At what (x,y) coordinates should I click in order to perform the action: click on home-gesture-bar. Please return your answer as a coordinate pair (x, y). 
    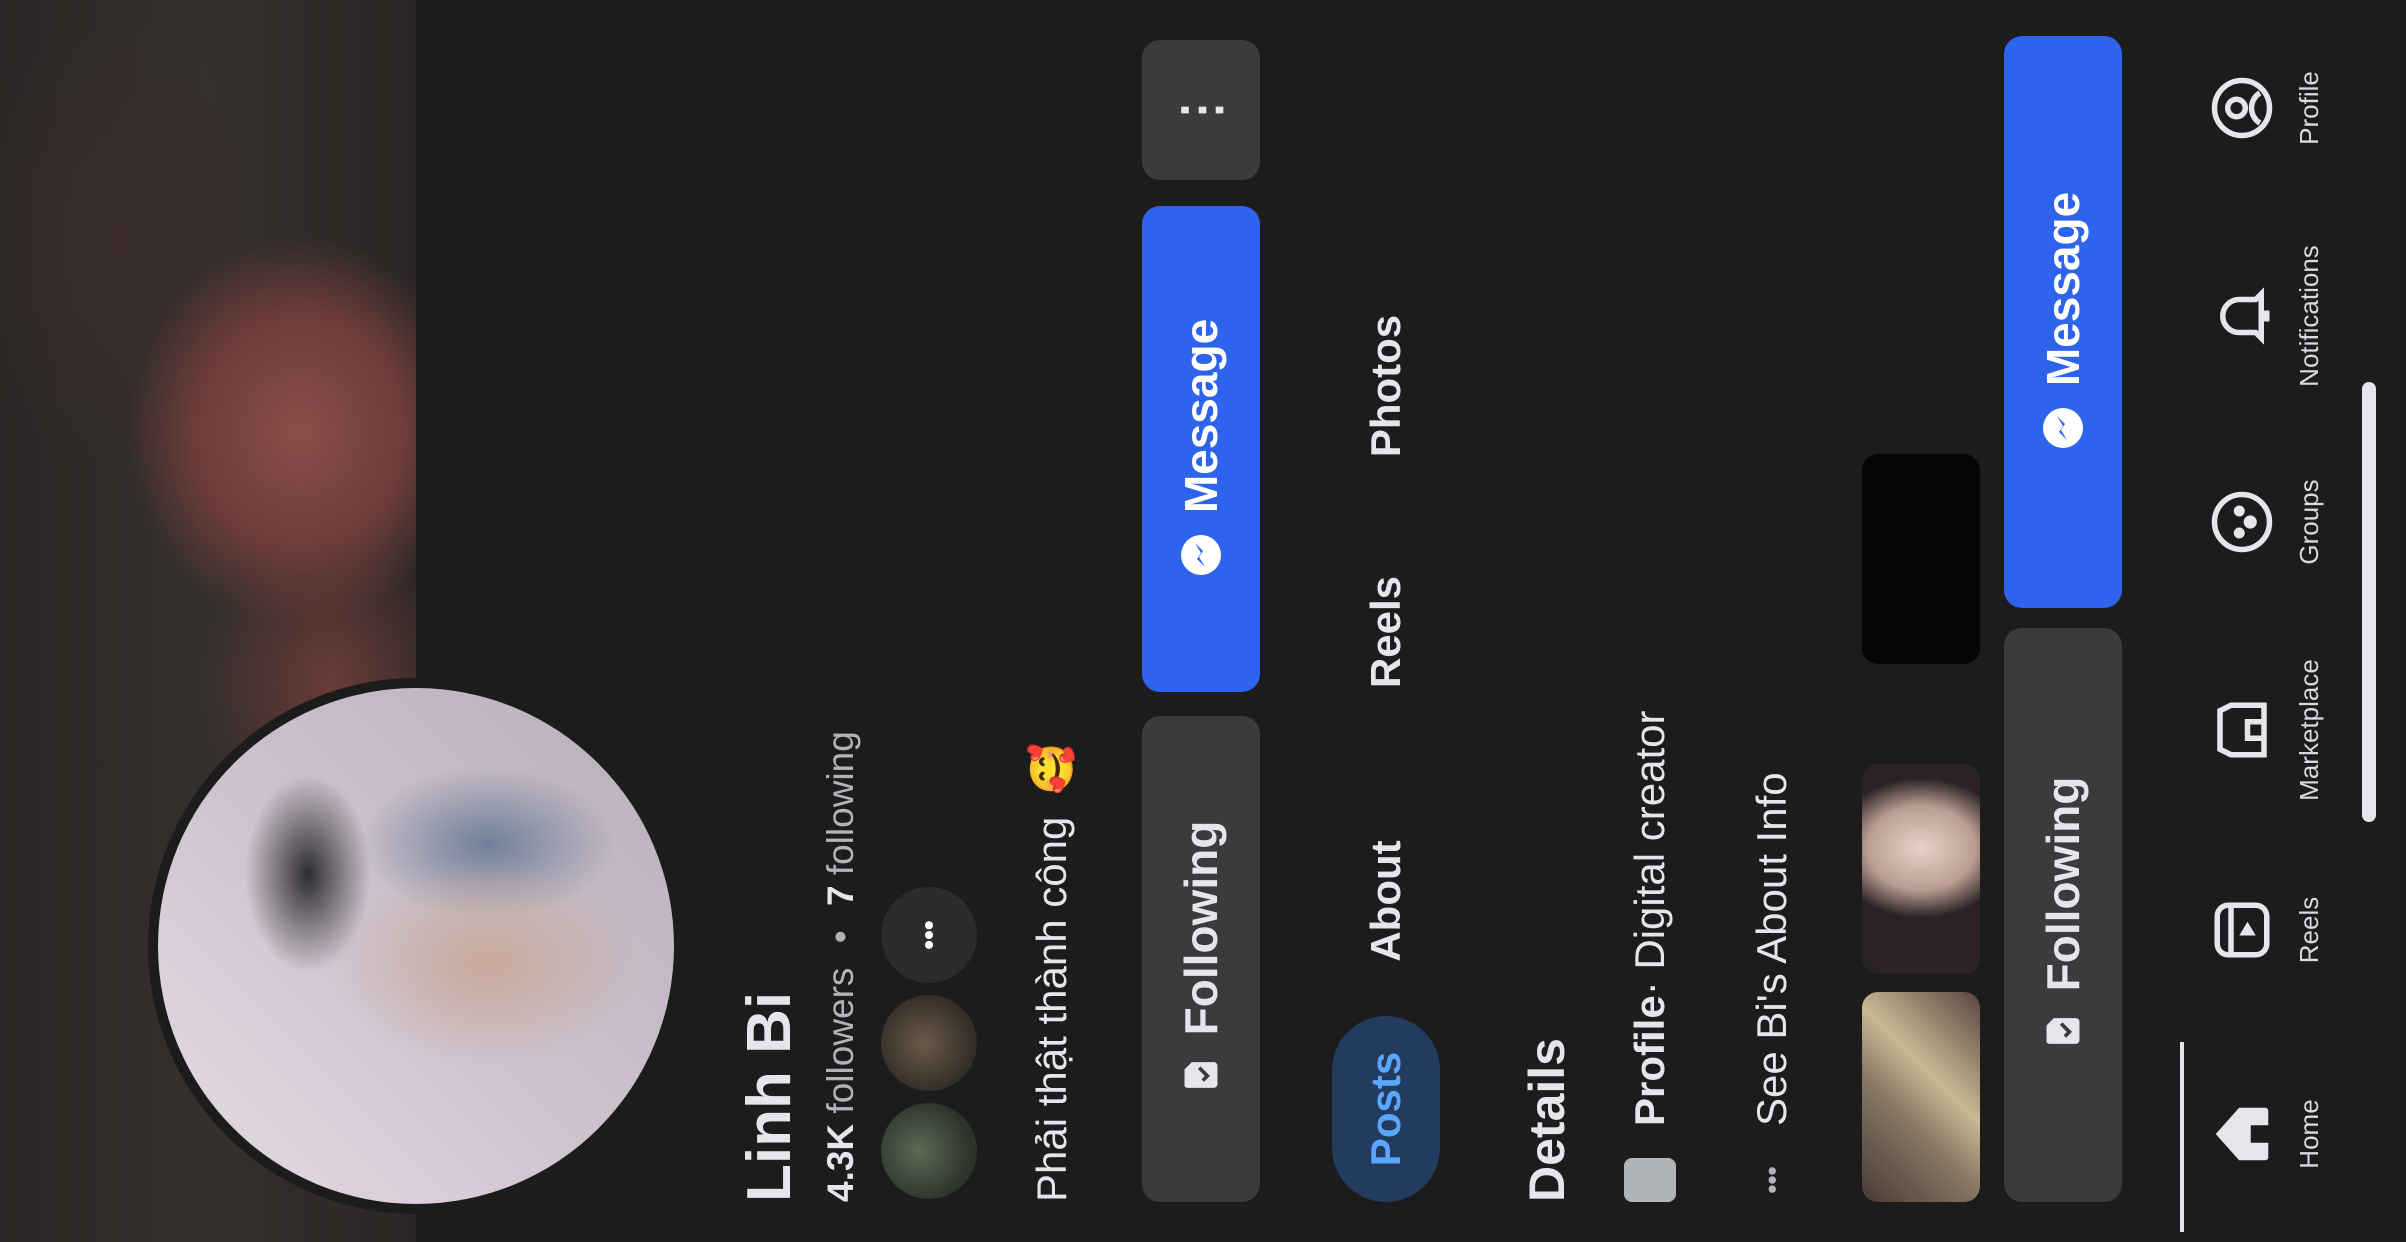
    Looking at the image, I should click on (2369, 602).